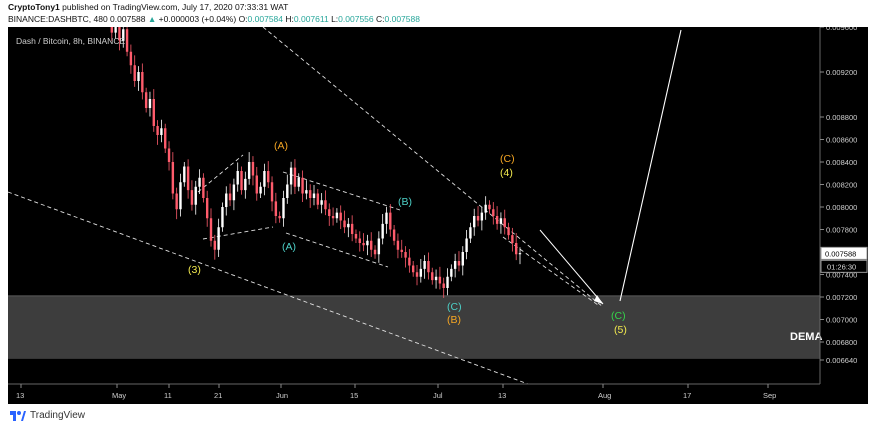 This screenshot has width=874, height=436. What do you see at coordinates (506, 173) in the screenshot?
I see `wave-label: (4)` at bounding box center [506, 173].